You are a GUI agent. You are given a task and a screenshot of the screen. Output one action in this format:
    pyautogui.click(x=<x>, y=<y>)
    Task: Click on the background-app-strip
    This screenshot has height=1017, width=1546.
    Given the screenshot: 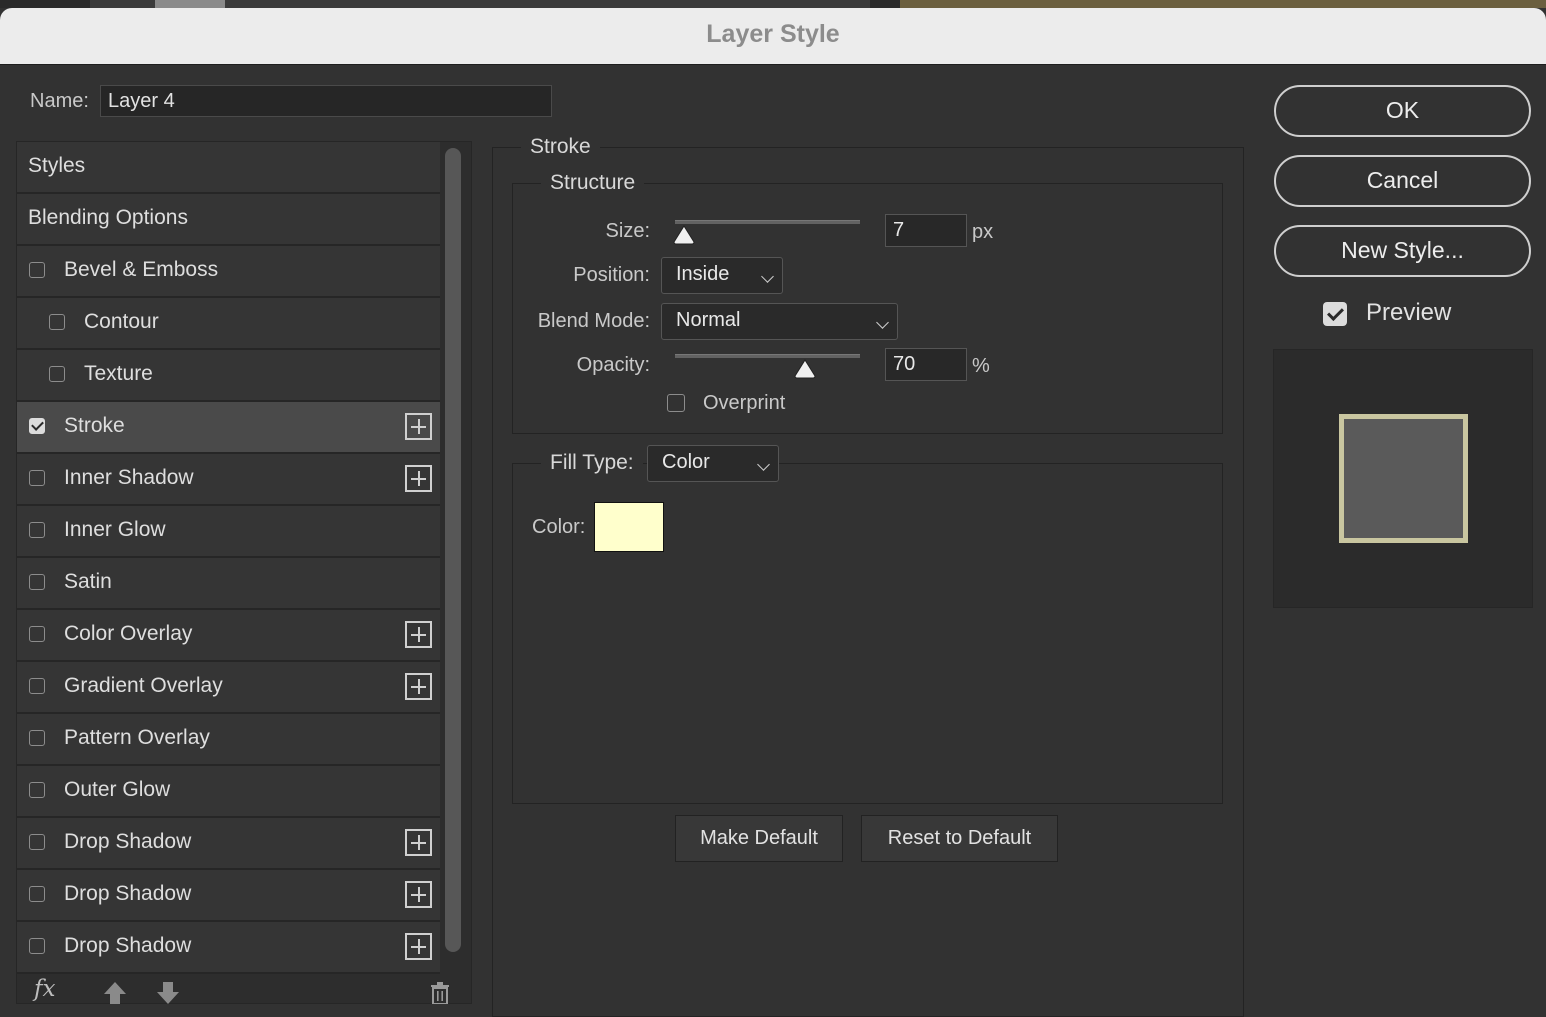 What is the action you would take?
    pyautogui.click(x=773, y=4)
    